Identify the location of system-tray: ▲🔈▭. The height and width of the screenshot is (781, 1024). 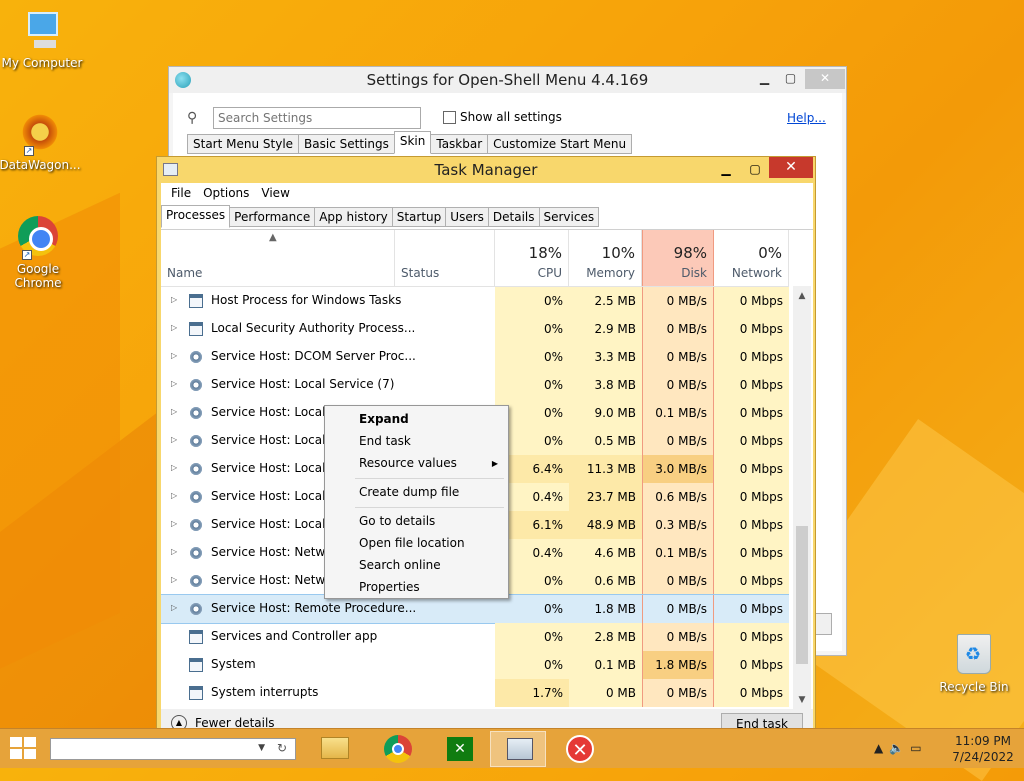
(901, 748).